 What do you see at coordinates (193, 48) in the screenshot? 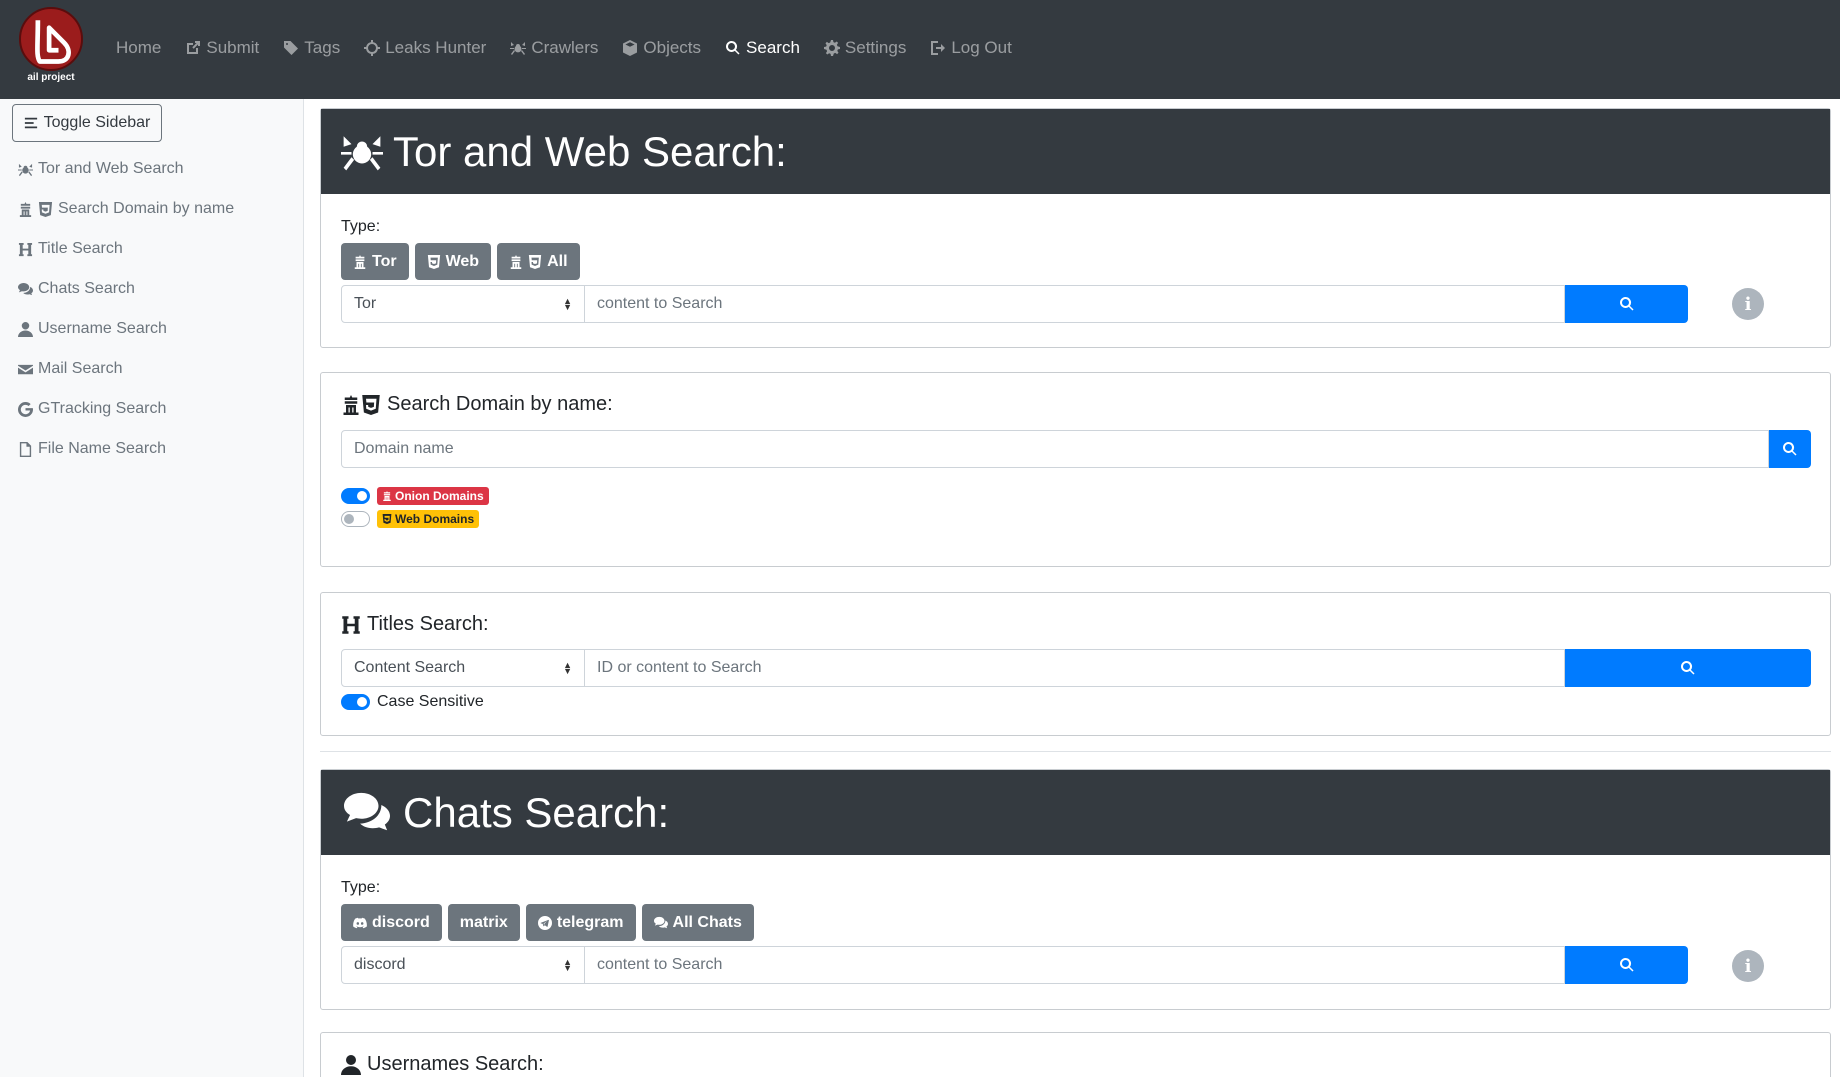
I see `external-link-icon` at bounding box center [193, 48].